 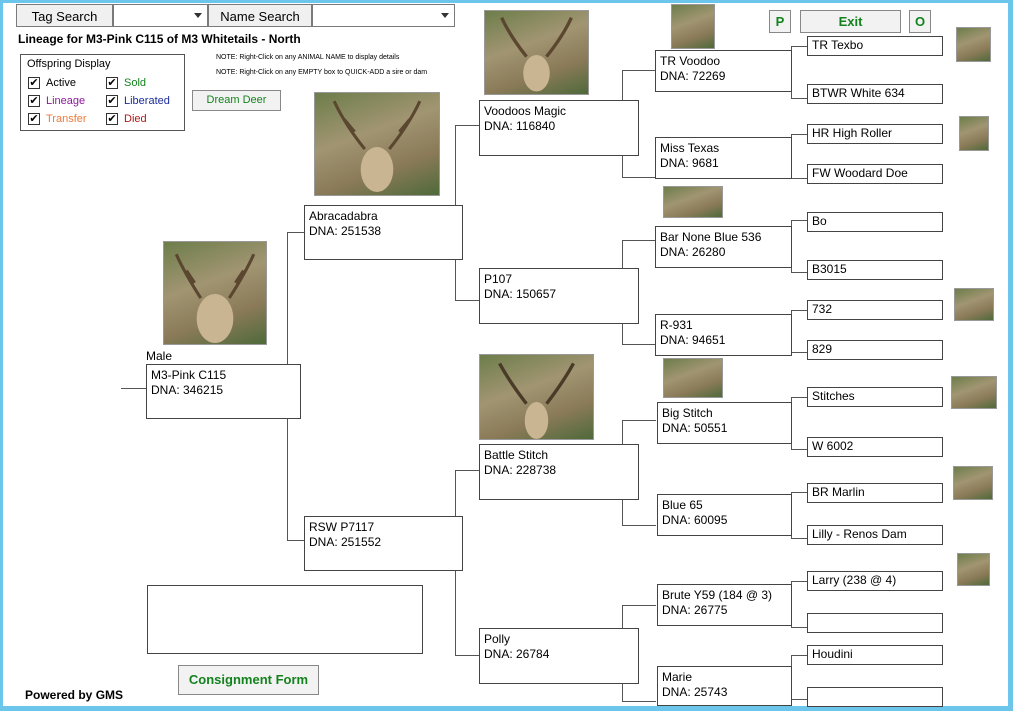 I want to click on gen4-box: 829, so click(x=875, y=350).